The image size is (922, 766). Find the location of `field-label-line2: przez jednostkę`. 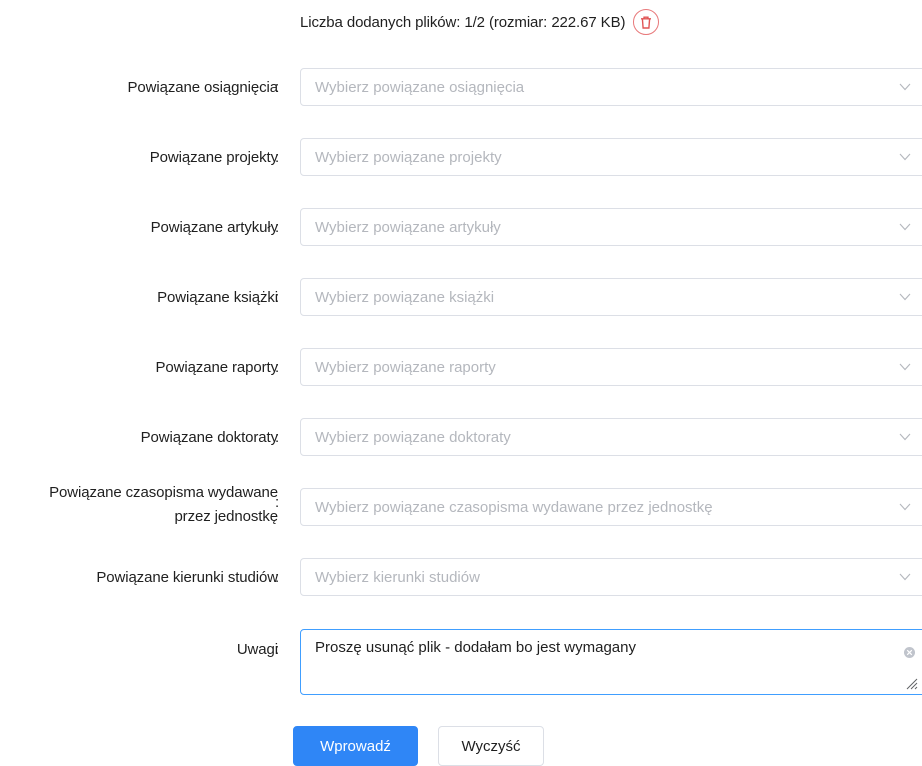

field-label-line2: przez jednostkę is located at coordinates (226, 516).